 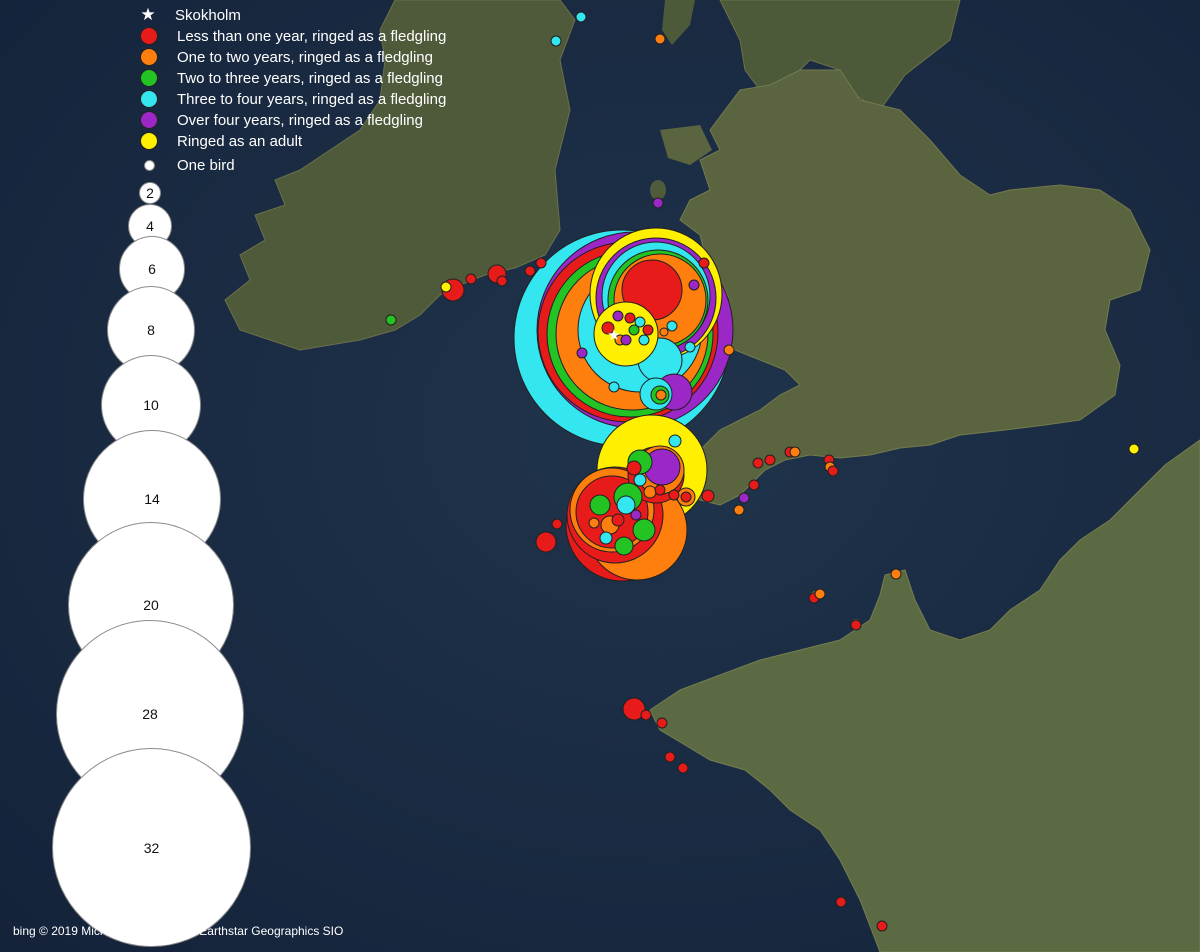 I want to click on isle-of-man, so click(x=658, y=190).